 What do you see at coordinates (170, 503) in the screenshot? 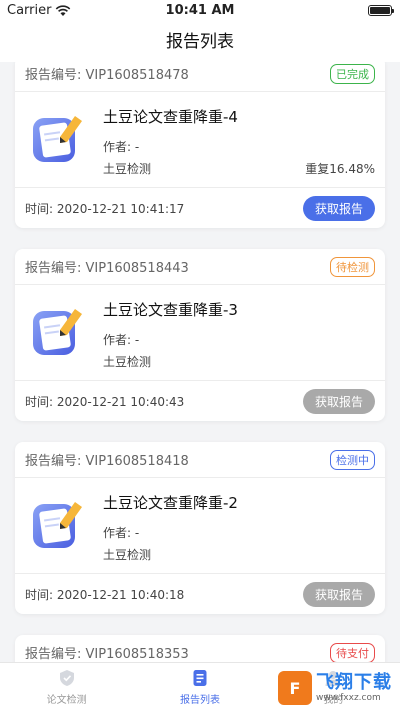
I see `report-title: 土豆论文查重降重-2` at bounding box center [170, 503].